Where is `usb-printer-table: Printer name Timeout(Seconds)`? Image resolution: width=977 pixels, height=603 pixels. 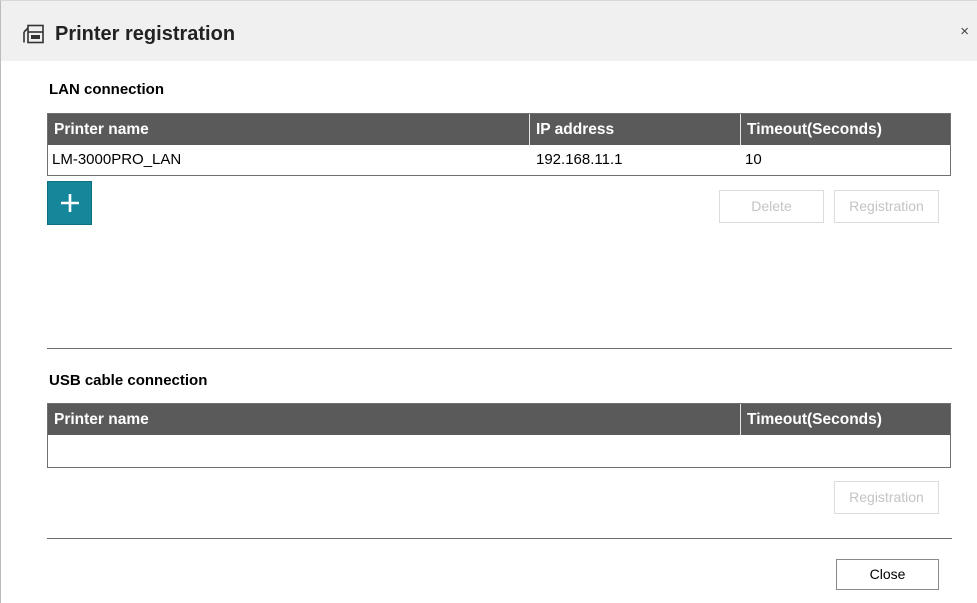
usb-printer-table: Printer name Timeout(Seconds) is located at coordinates (499, 435).